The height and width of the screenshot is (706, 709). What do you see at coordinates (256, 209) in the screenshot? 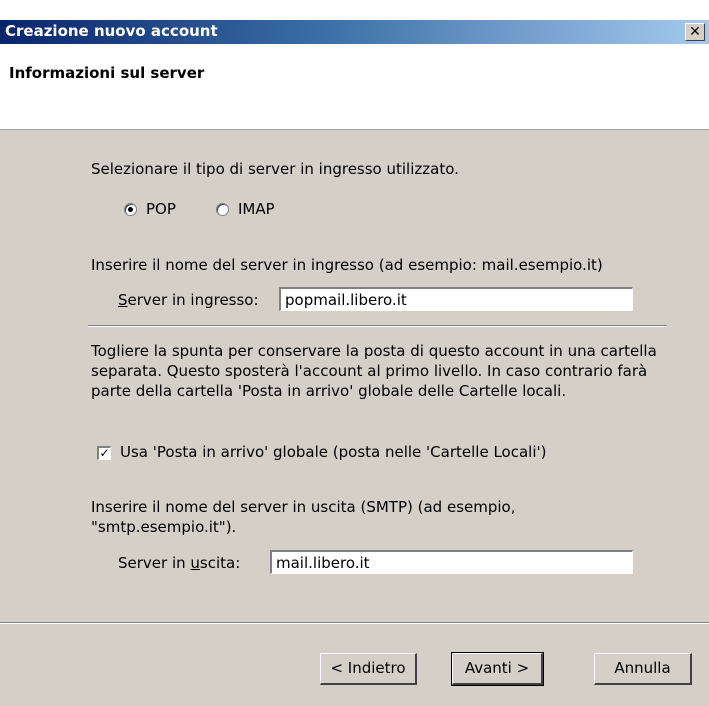
I see `radio-imap-label: IMAP` at bounding box center [256, 209].